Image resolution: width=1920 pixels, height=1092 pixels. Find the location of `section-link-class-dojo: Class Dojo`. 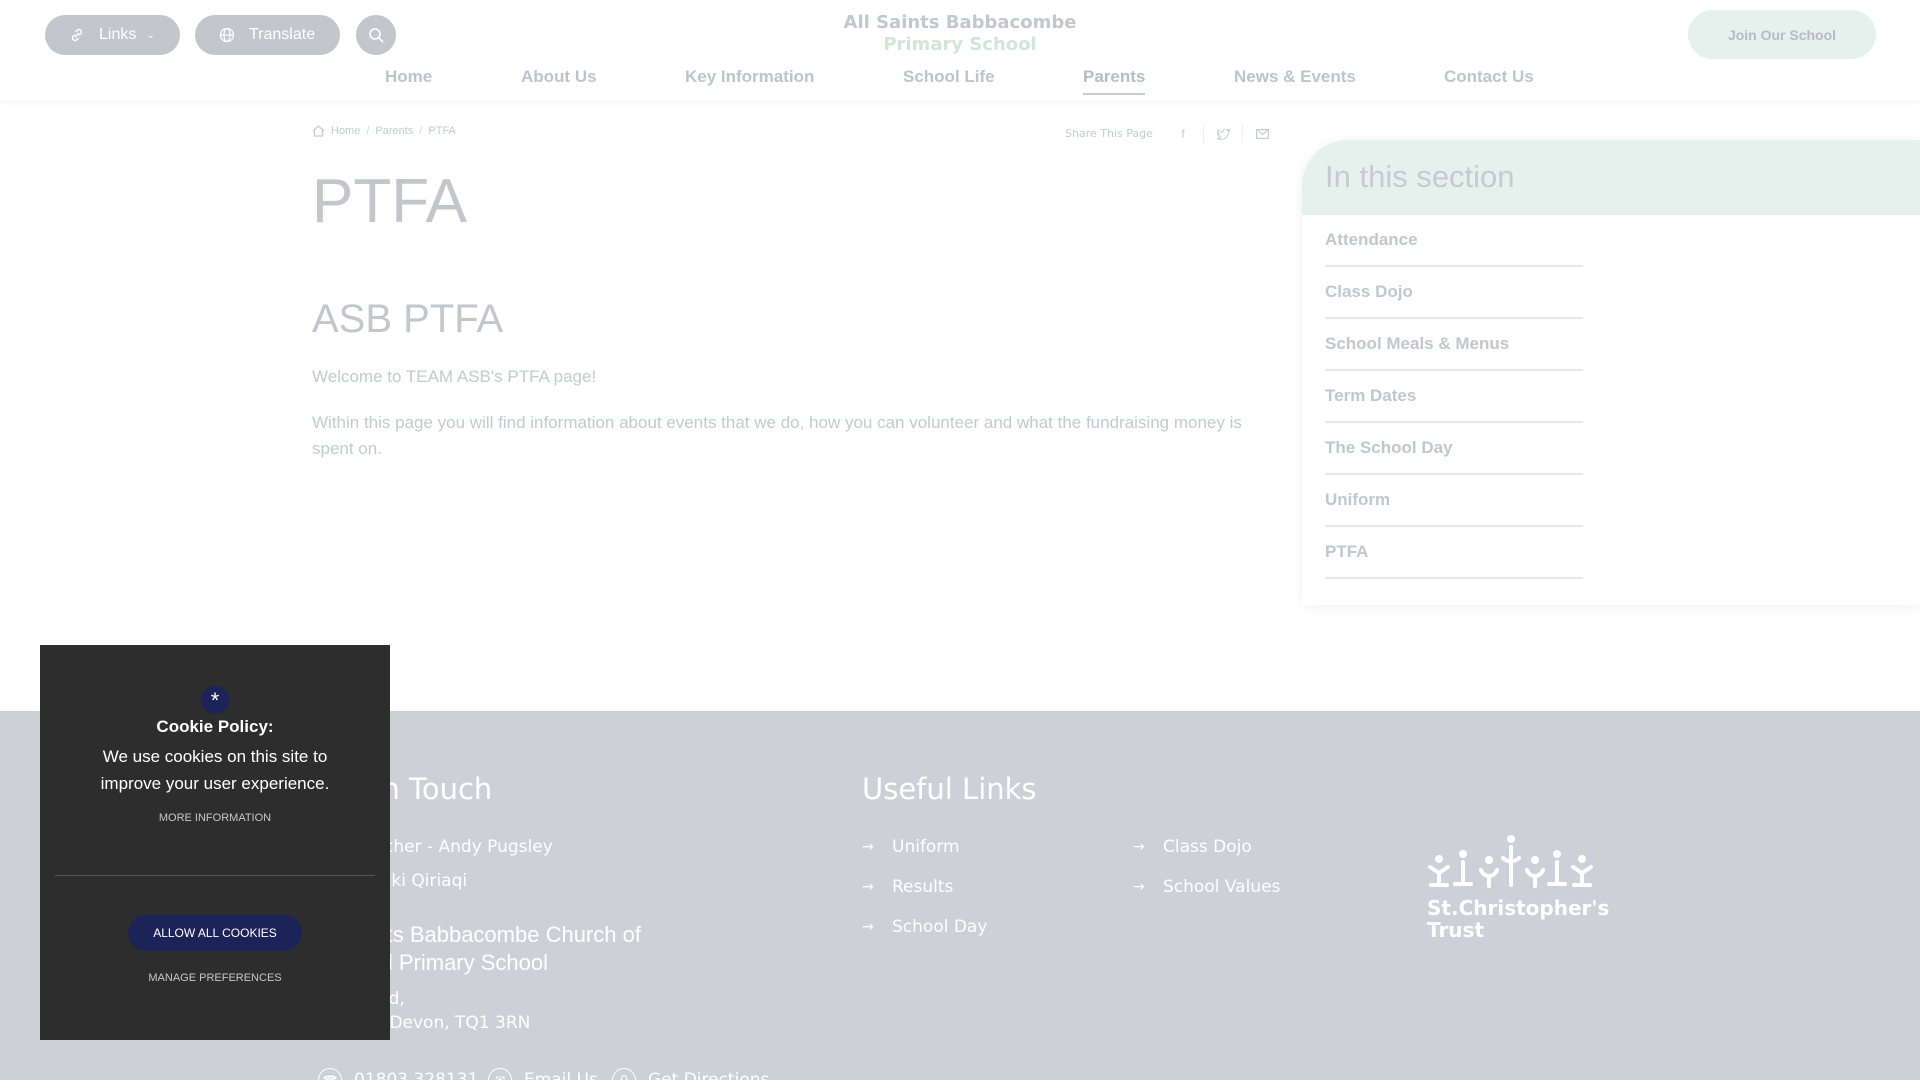

section-link-class-dojo: Class Dojo is located at coordinates (1454, 293).